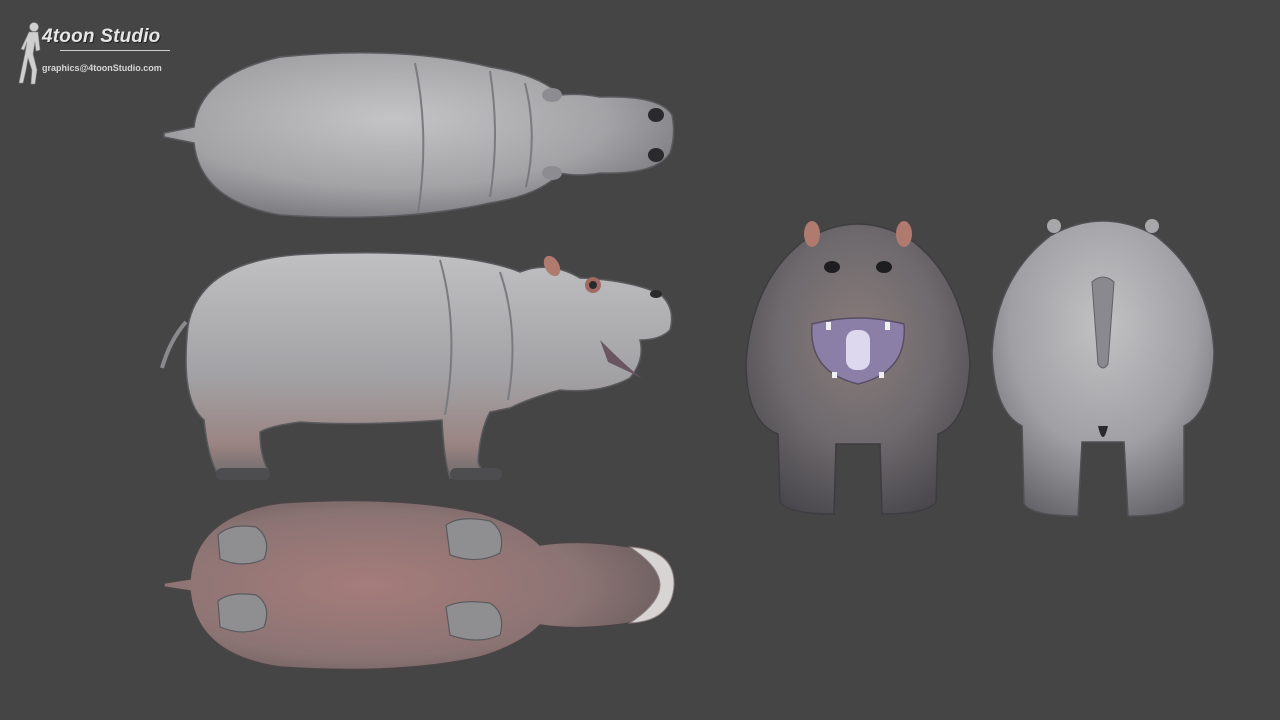 This screenshot has width=1280, height=720. I want to click on logo-title: 4toon Studio, so click(101, 36).